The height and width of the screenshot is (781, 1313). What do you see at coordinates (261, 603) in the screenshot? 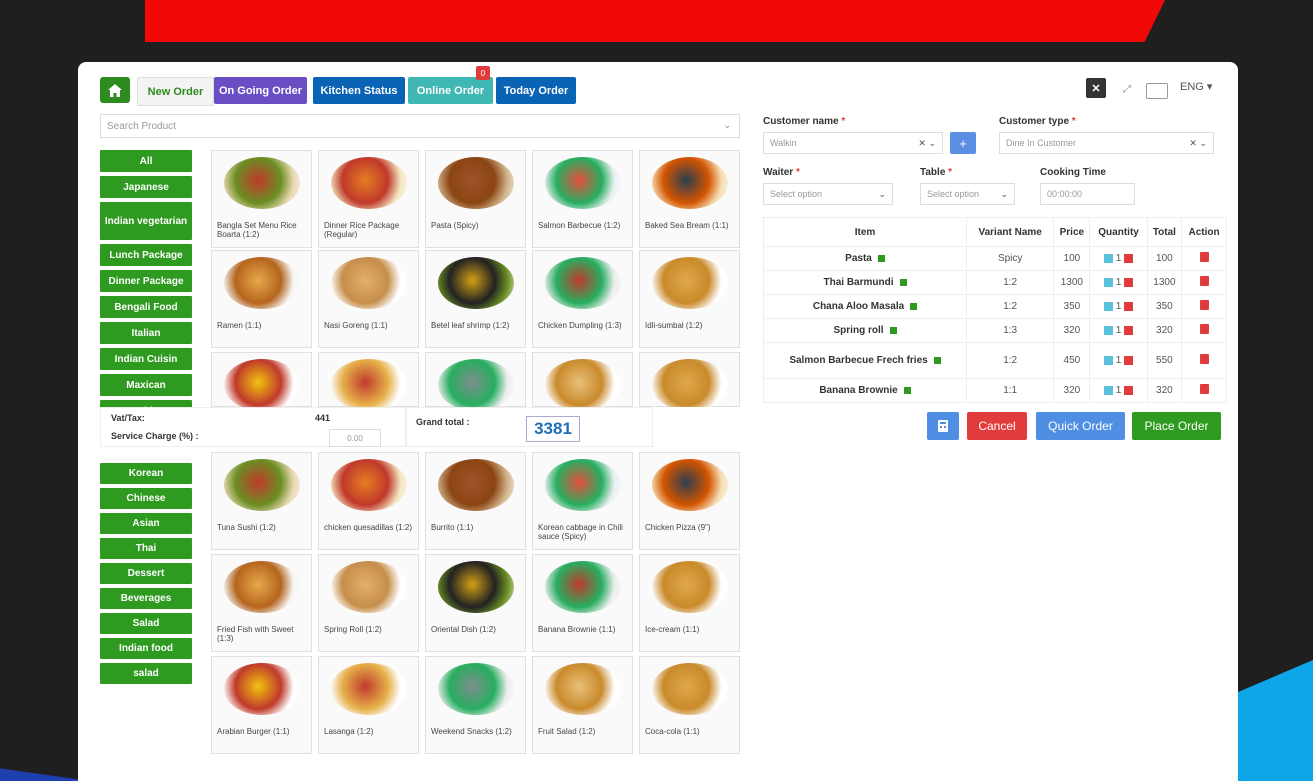
I see `product-card: Fried Fish with Sweet (1:3)` at bounding box center [261, 603].